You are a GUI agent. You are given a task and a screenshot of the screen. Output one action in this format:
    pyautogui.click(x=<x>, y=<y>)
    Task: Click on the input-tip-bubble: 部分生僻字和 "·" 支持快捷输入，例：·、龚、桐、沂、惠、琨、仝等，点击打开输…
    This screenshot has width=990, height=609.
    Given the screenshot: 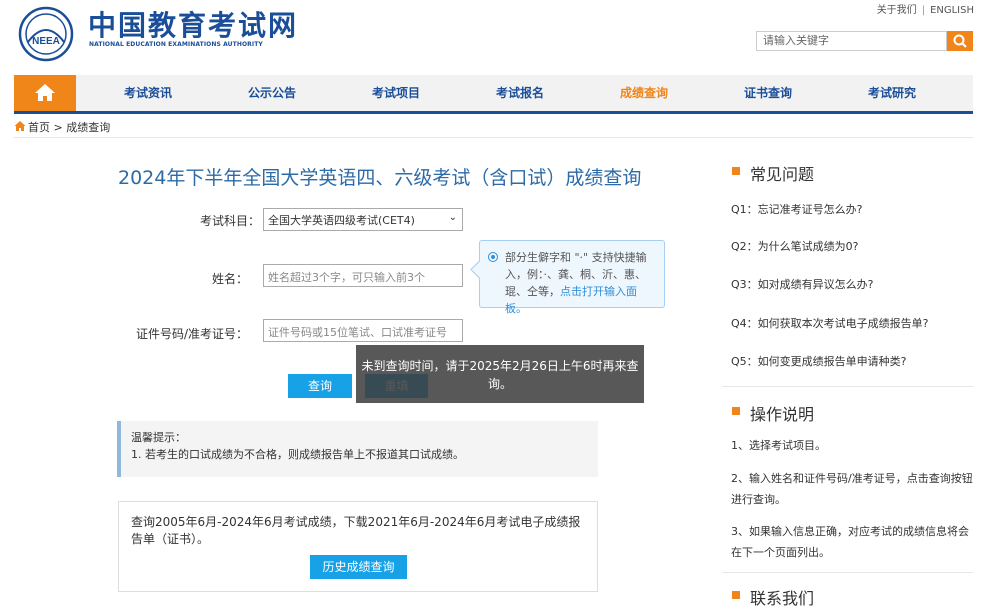 What is the action you would take?
    pyautogui.click(x=567, y=277)
    